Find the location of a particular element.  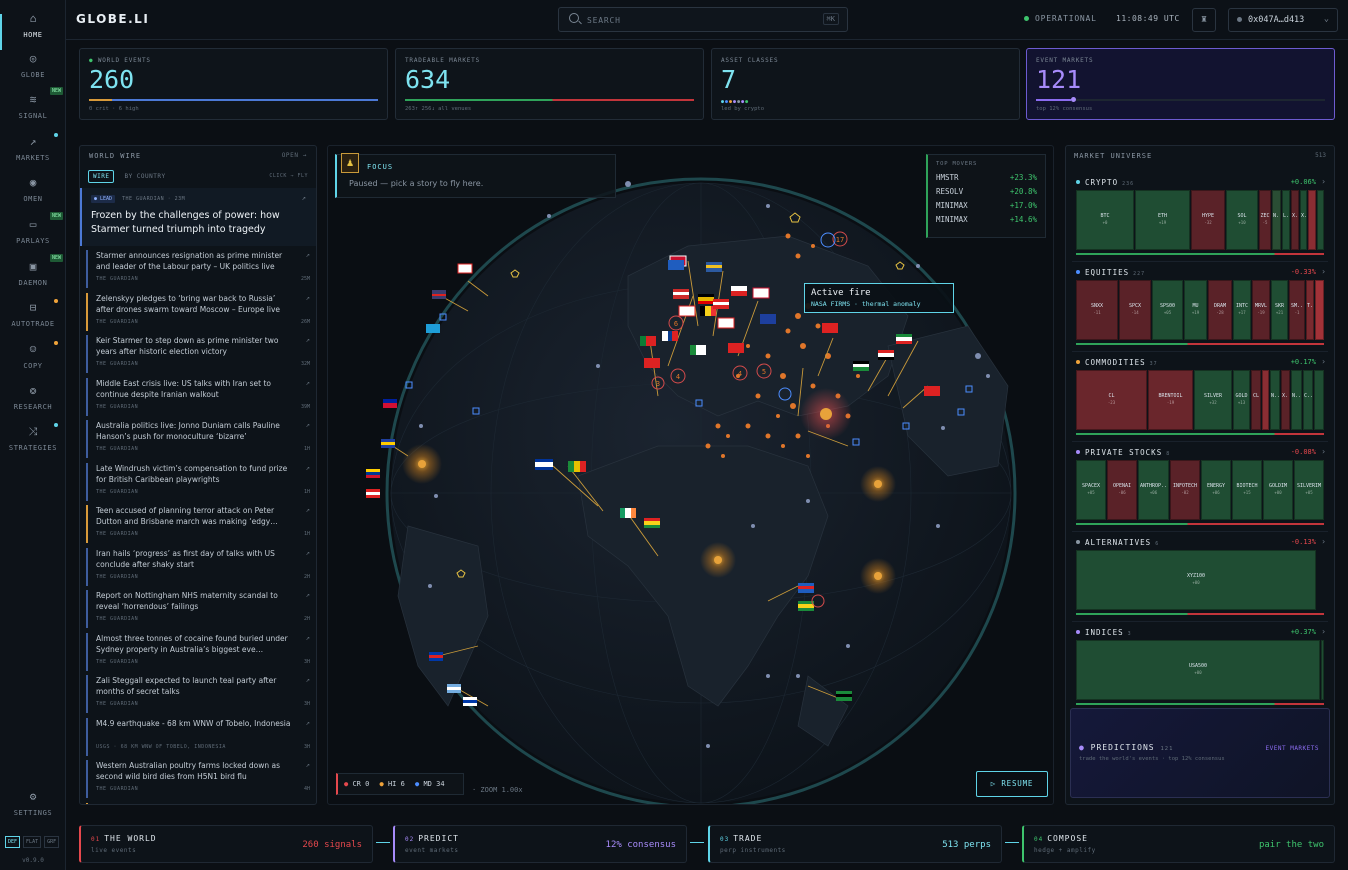

market-tile: INFOTECH -02 is located at coordinates (1185, 490).